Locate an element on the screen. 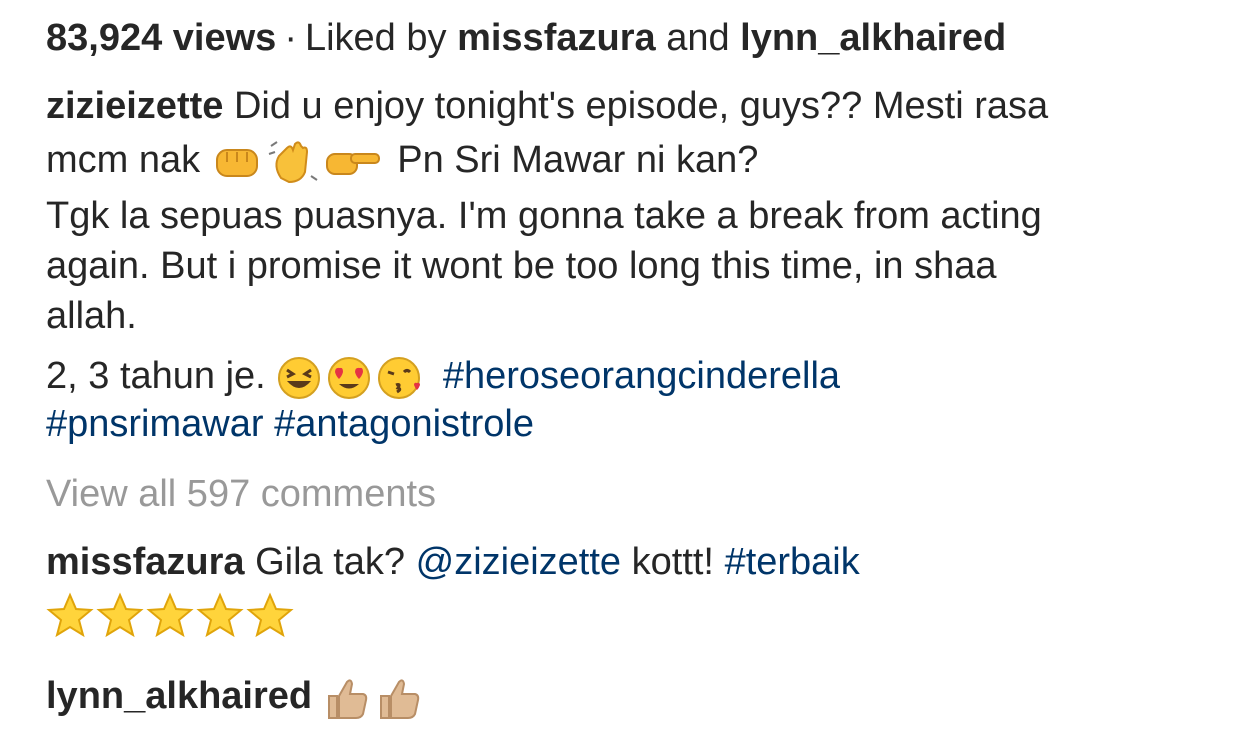 The width and height of the screenshot is (1242, 733). caption-line: #pnsrimawar #antagonistrole is located at coordinates (290, 424).